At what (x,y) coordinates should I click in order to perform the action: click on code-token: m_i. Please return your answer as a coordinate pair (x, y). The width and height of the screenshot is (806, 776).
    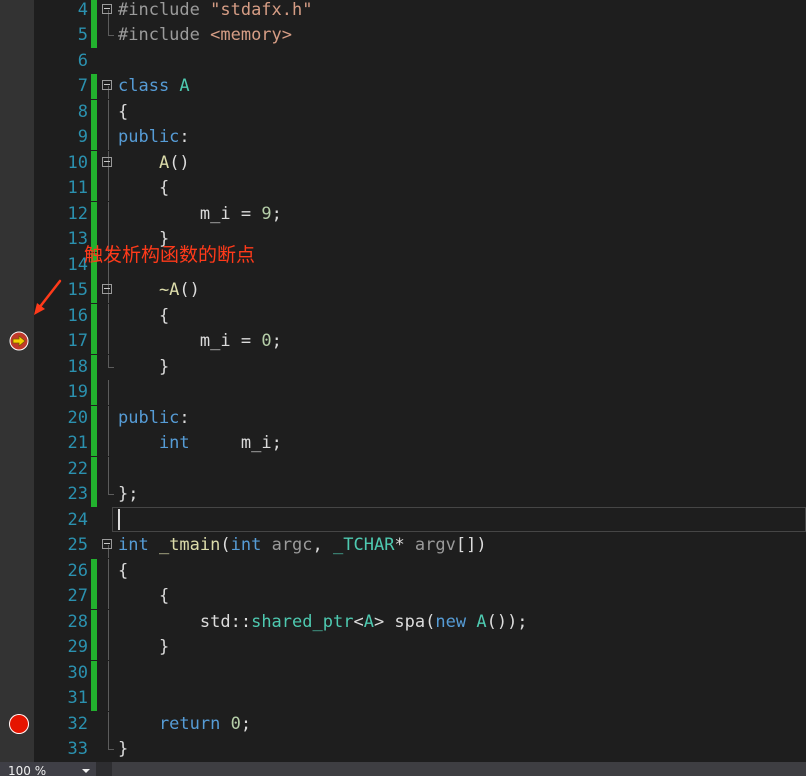
    Looking at the image, I should click on (174, 341).